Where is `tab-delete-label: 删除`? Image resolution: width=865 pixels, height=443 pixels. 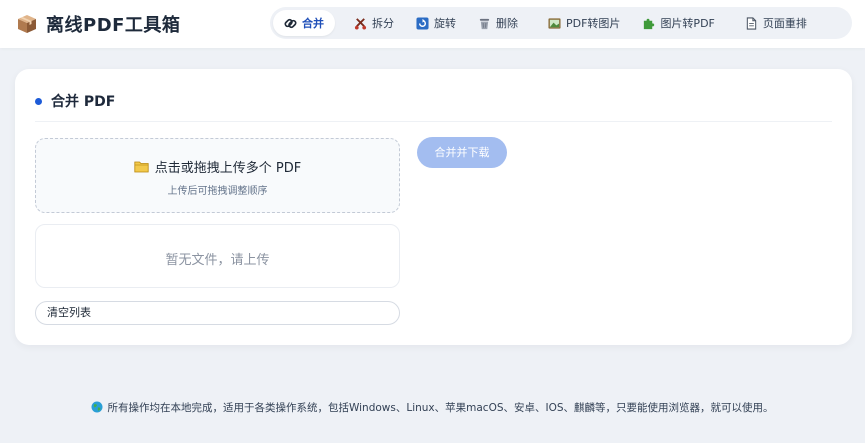
tab-delete-label: 删除 is located at coordinates (507, 23).